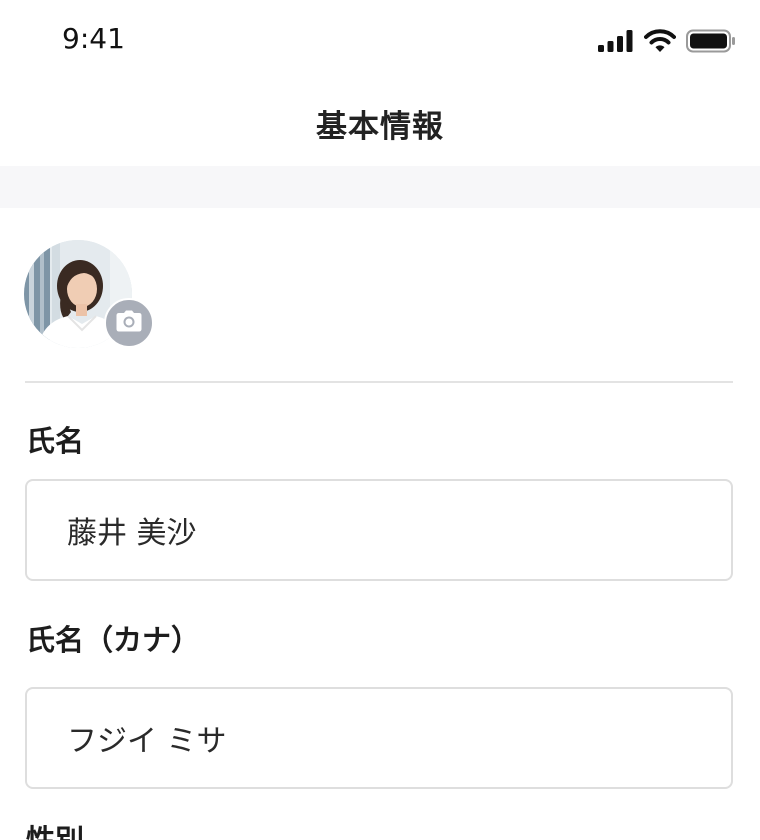 The width and height of the screenshot is (760, 840). I want to click on name-field, so click(379, 530).